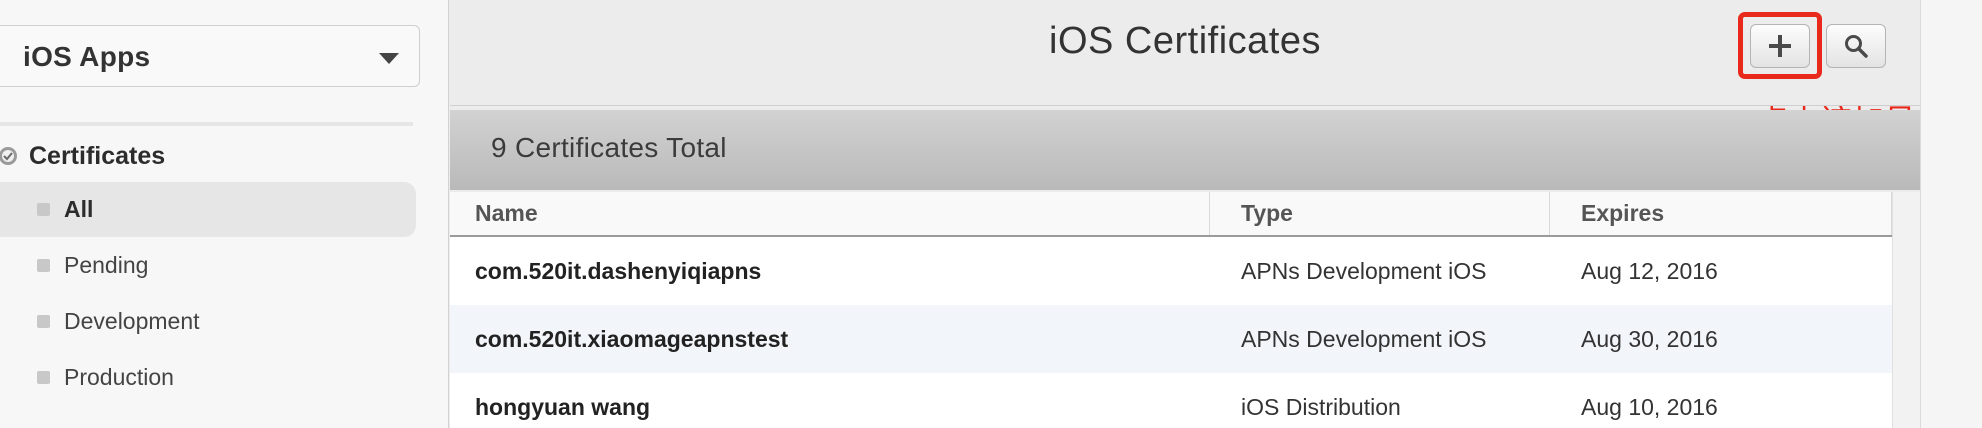 This screenshot has height=428, width=1982. Describe the element at coordinates (618, 270) in the screenshot. I see `cell-name: com.520it.dashenyiqiapns` at that location.